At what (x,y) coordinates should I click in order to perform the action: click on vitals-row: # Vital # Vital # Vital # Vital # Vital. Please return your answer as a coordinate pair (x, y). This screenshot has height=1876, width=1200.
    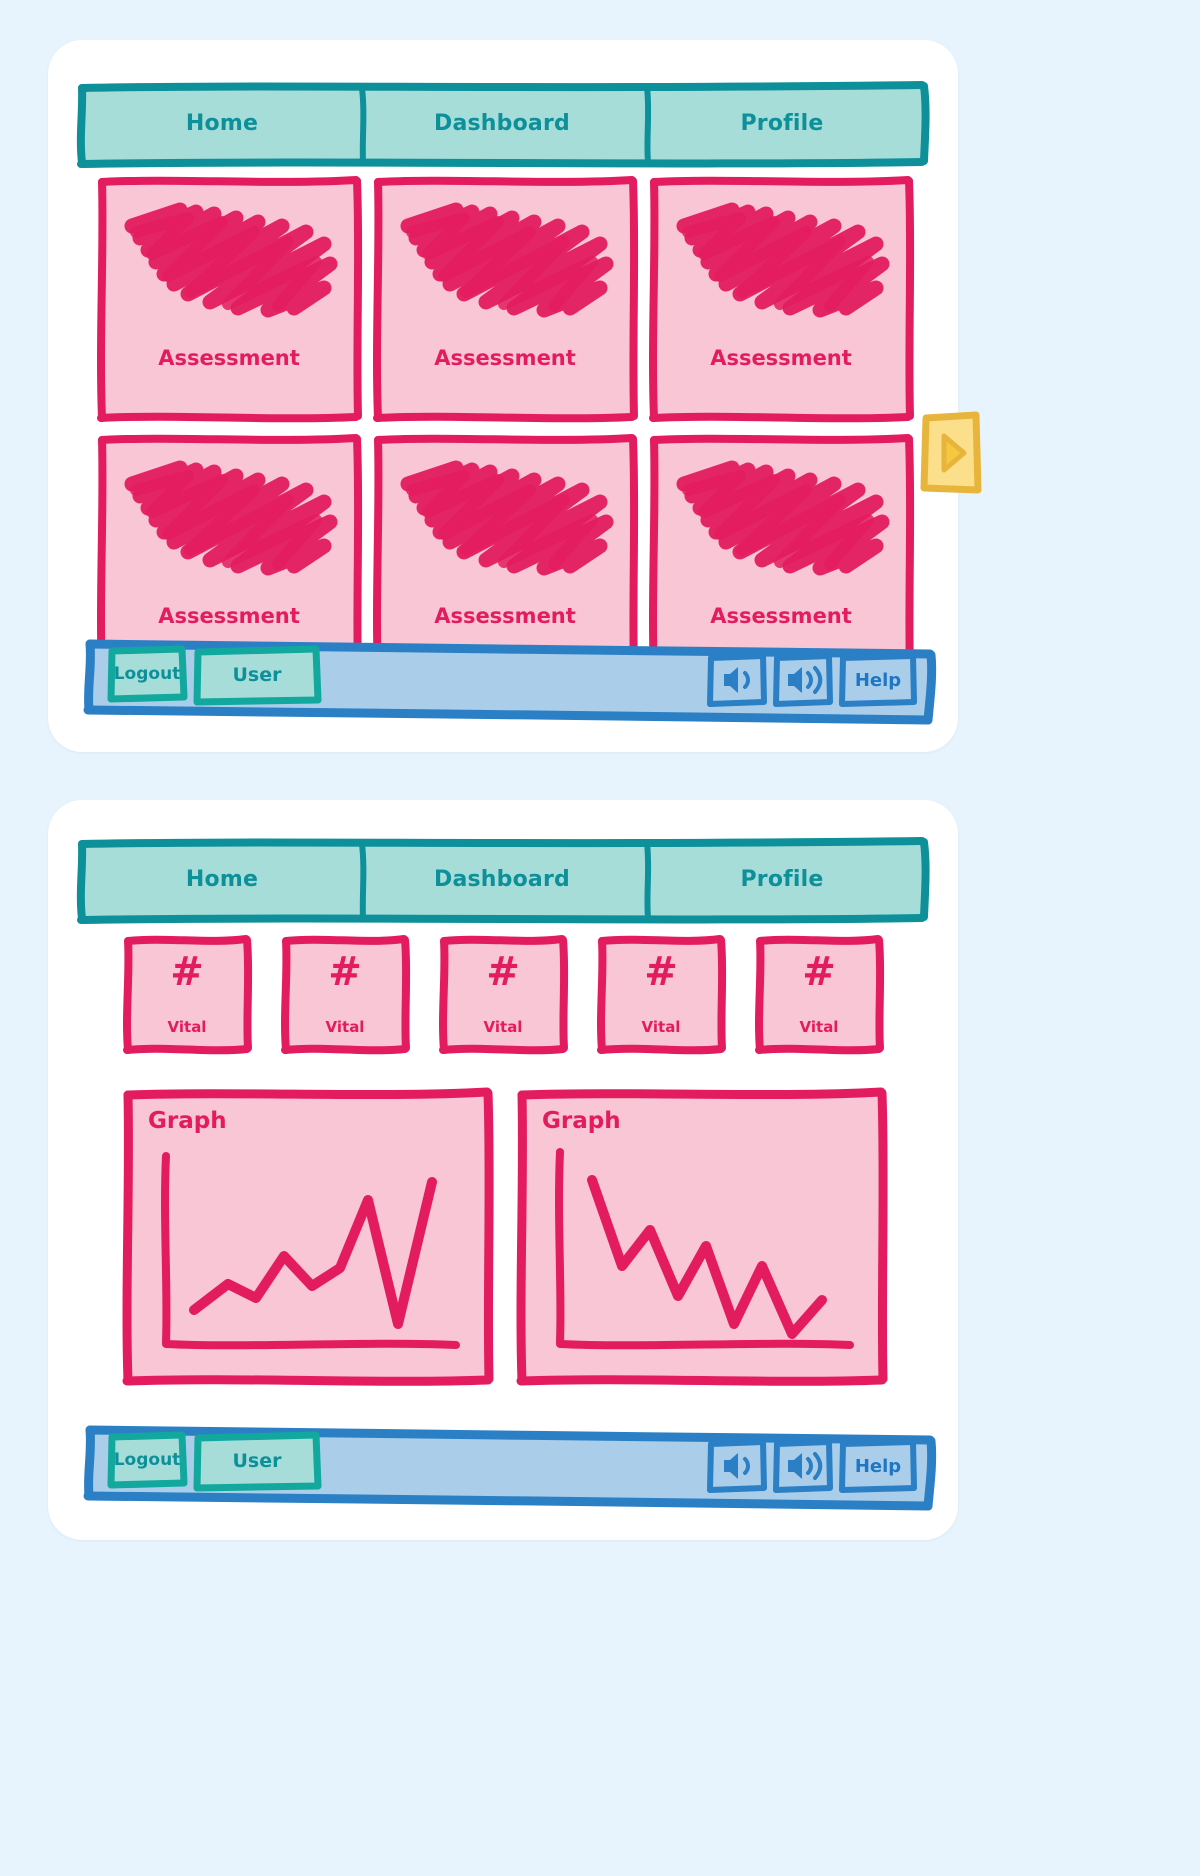
    Looking at the image, I should click on (504, 995).